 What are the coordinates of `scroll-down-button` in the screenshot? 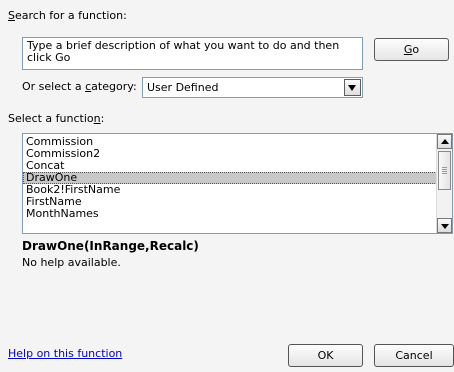 It's located at (444, 225).